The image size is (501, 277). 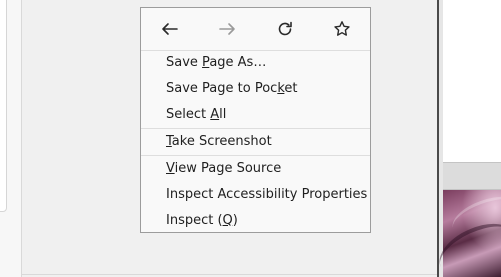 I want to click on forward-button, so click(x=227, y=29).